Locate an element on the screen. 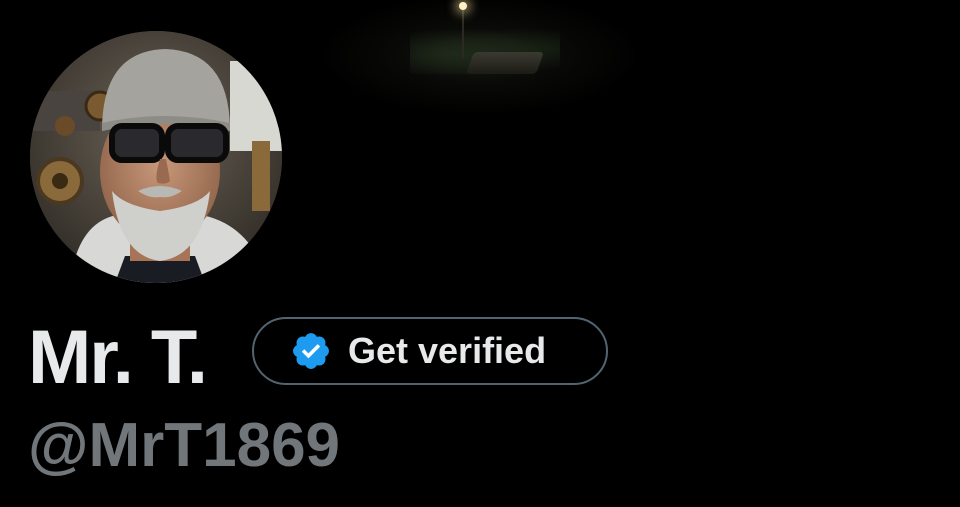  more-icon is located at coordinates (856, 3).